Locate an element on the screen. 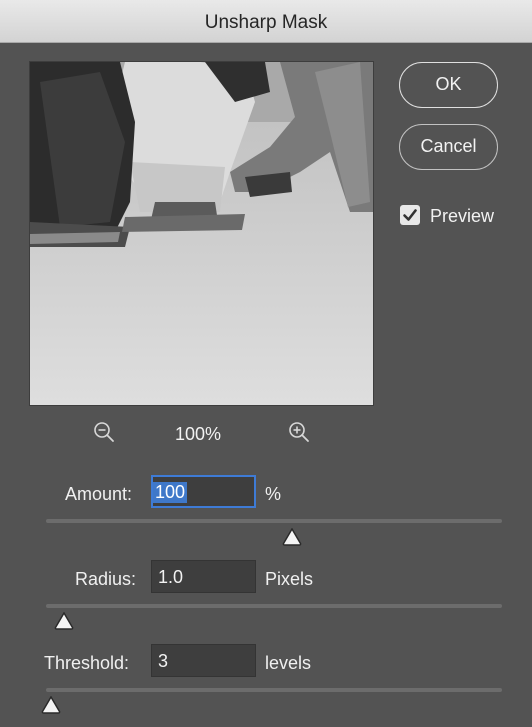  title-bar: Unsharp Mask is located at coordinates (266, 21).